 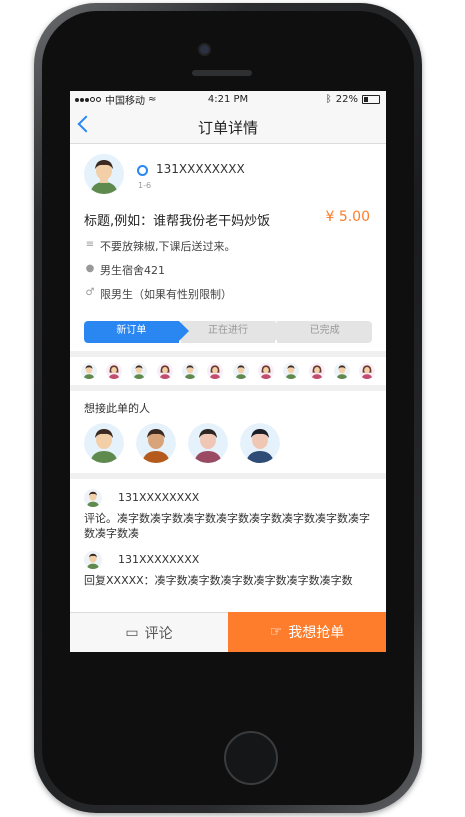 I want to click on step-done: 已完成, so click(x=325, y=332).